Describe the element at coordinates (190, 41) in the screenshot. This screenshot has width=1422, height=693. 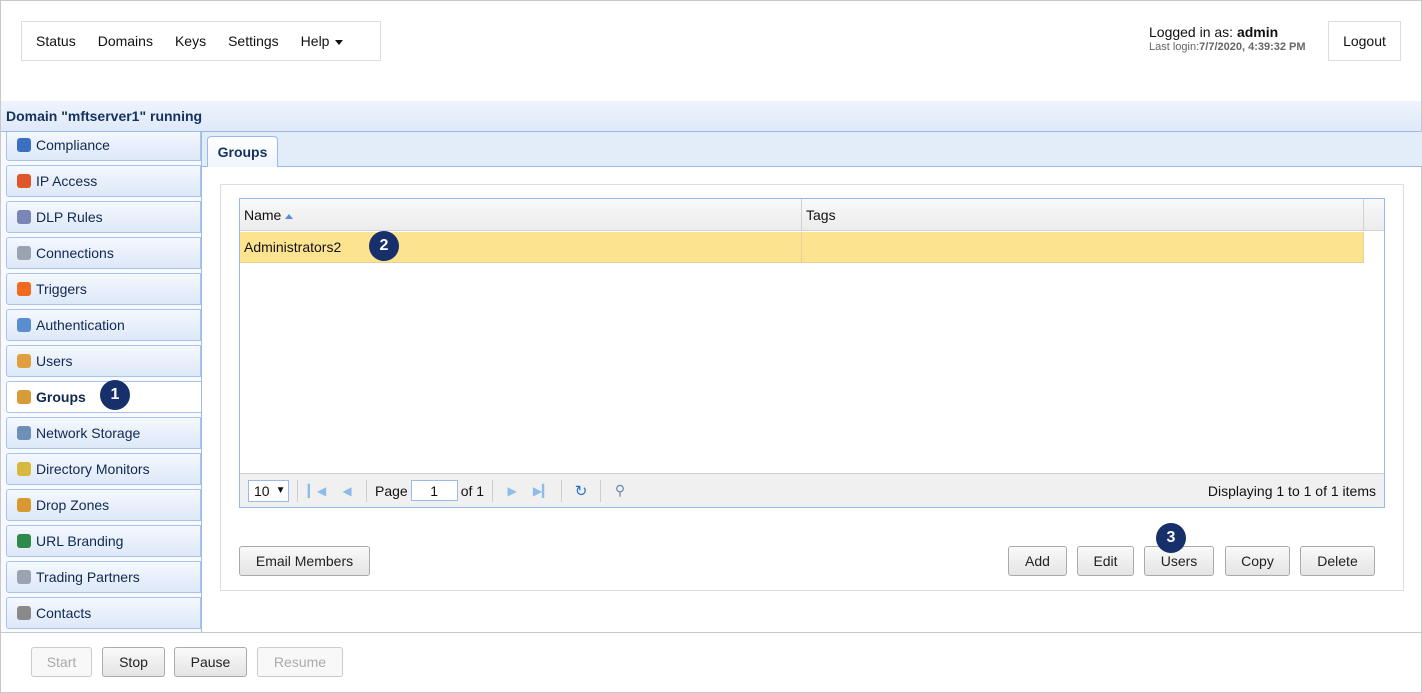
I see `nav-keys: Keys` at that location.